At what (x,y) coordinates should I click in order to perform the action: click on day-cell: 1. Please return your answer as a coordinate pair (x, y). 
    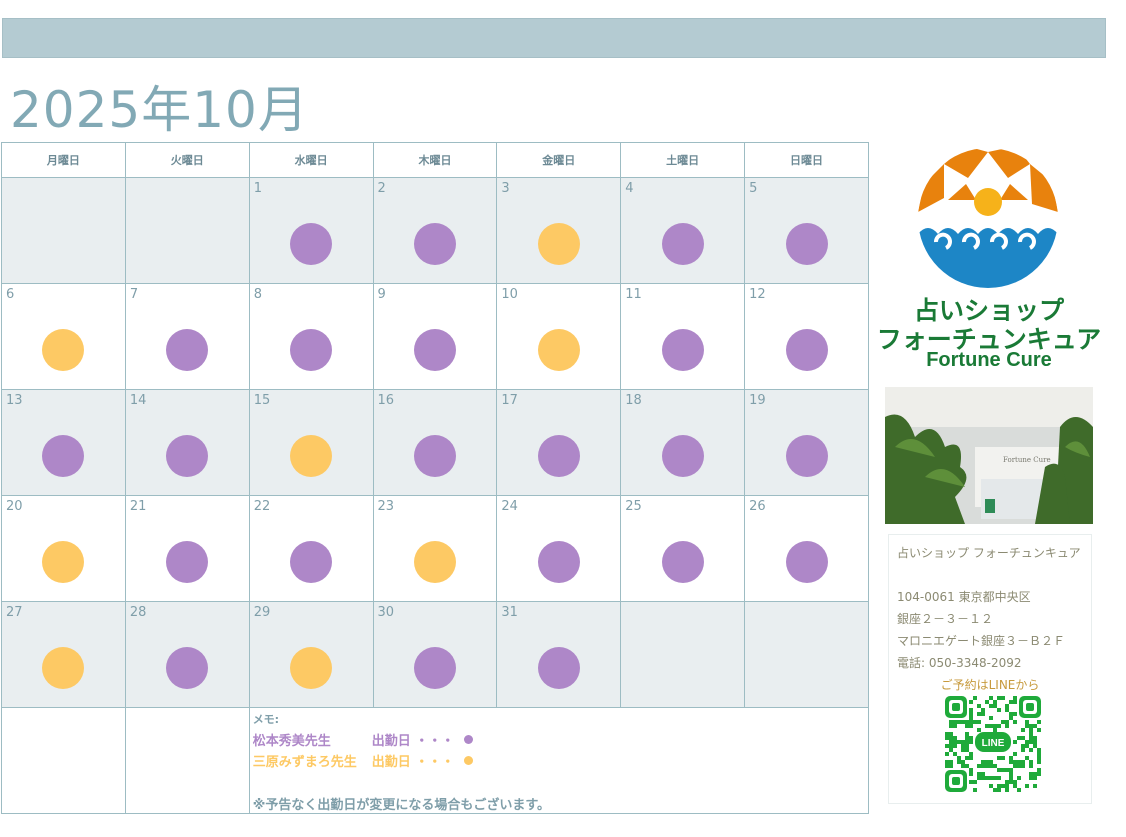
    Looking at the image, I should click on (311, 230).